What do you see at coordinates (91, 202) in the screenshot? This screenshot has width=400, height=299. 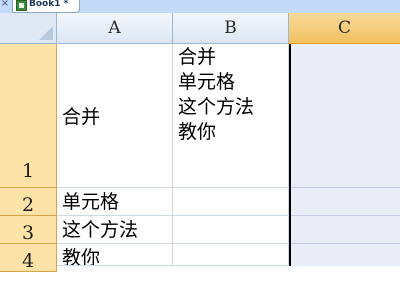 I see `cell-a2-text: 单元格` at bounding box center [91, 202].